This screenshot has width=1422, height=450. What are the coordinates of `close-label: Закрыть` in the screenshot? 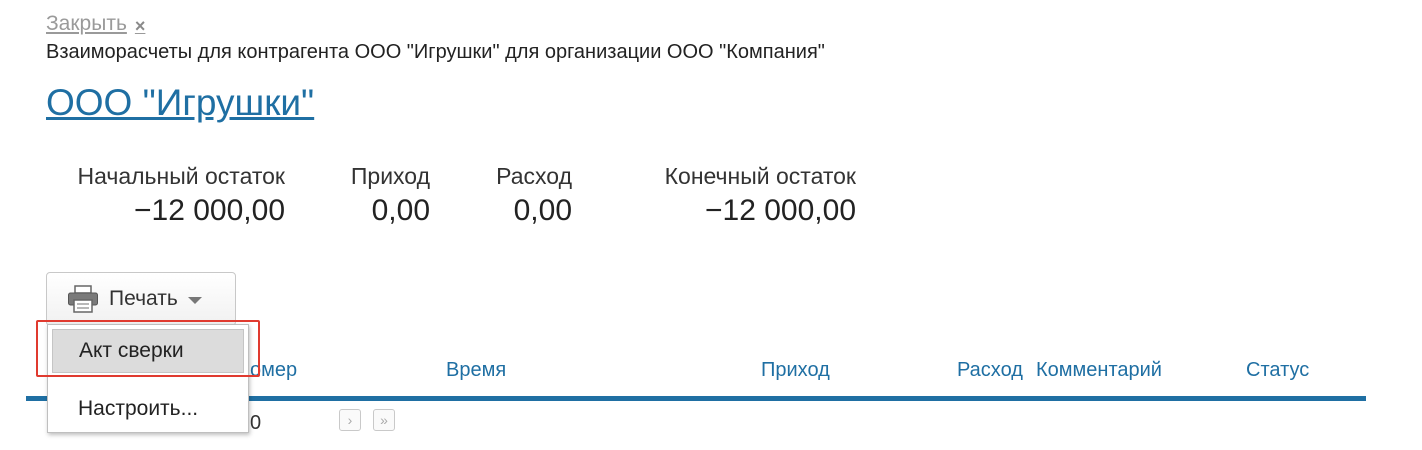 It's located at (86, 24).